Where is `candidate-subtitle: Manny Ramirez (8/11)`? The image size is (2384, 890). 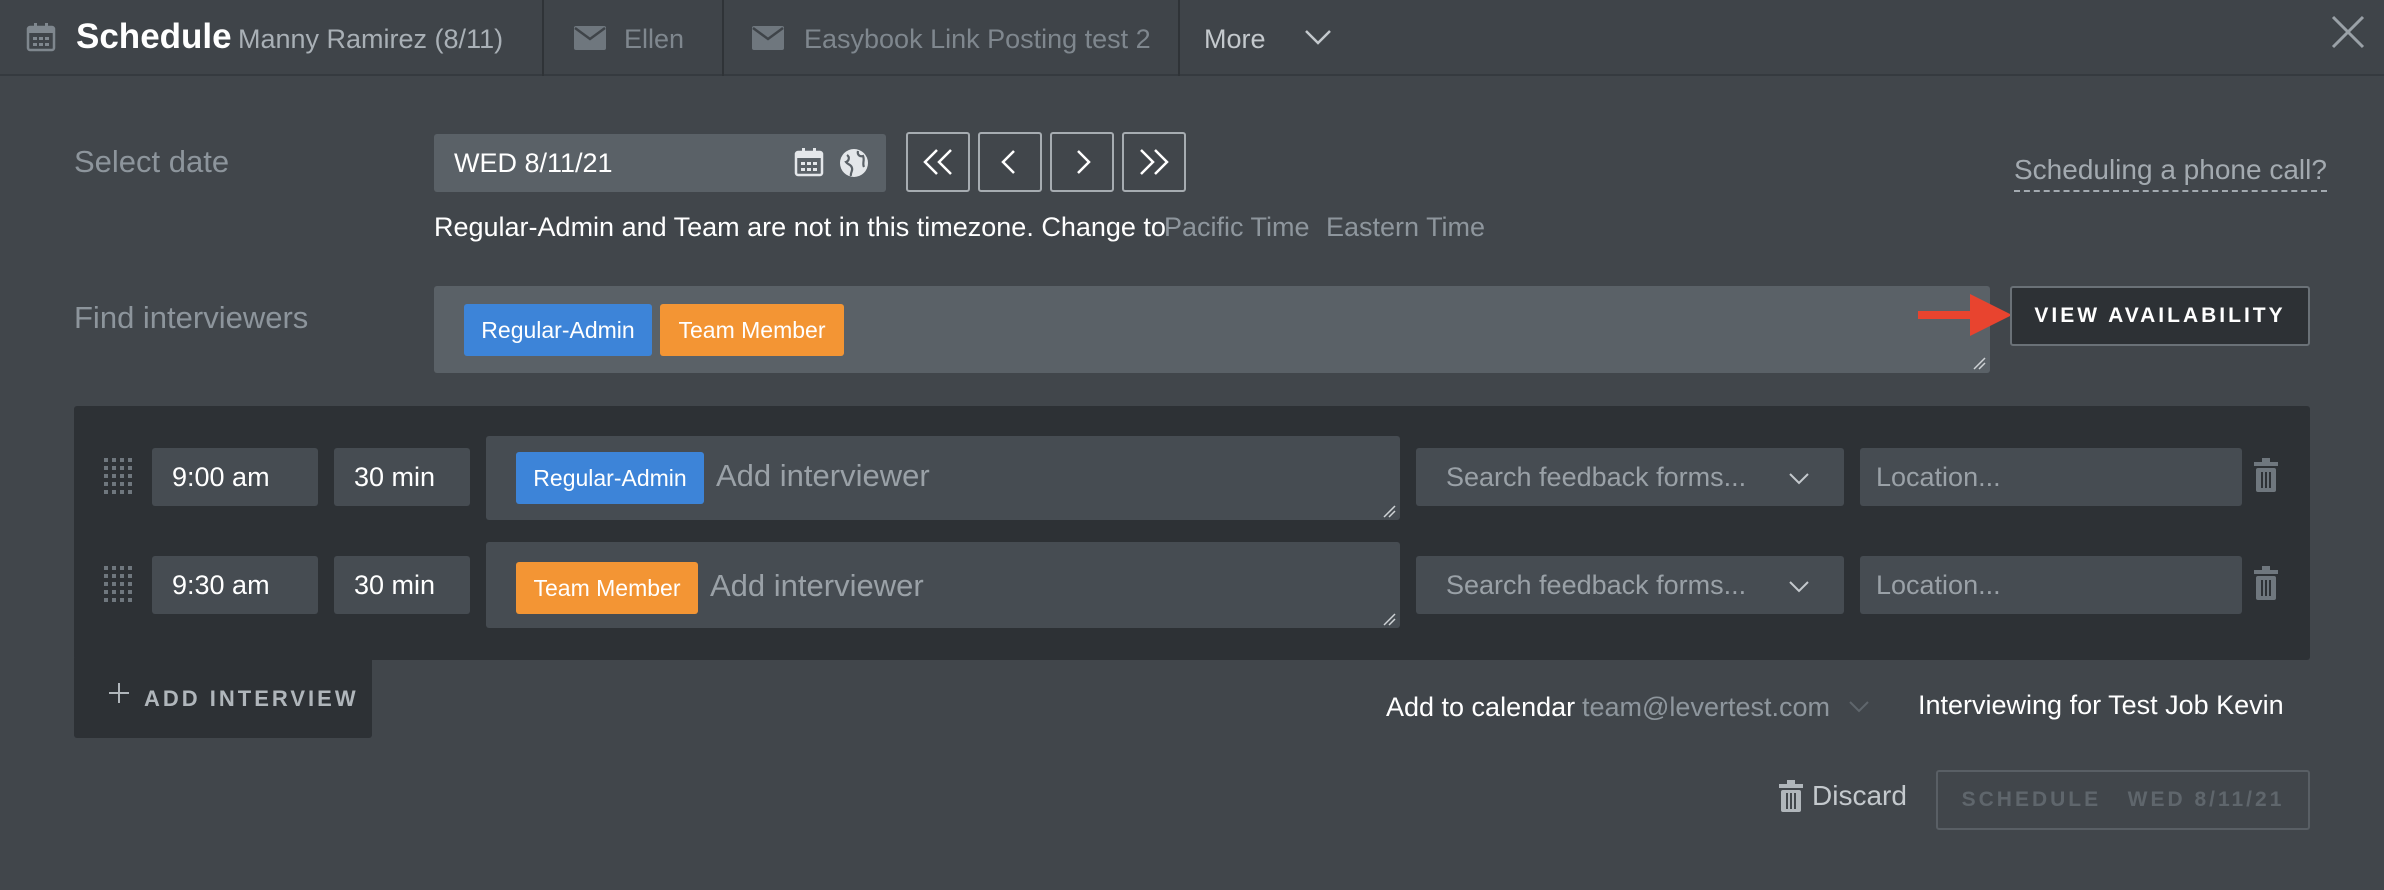 candidate-subtitle: Manny Ramirez (8/11) is located at coordinates (371, 39).